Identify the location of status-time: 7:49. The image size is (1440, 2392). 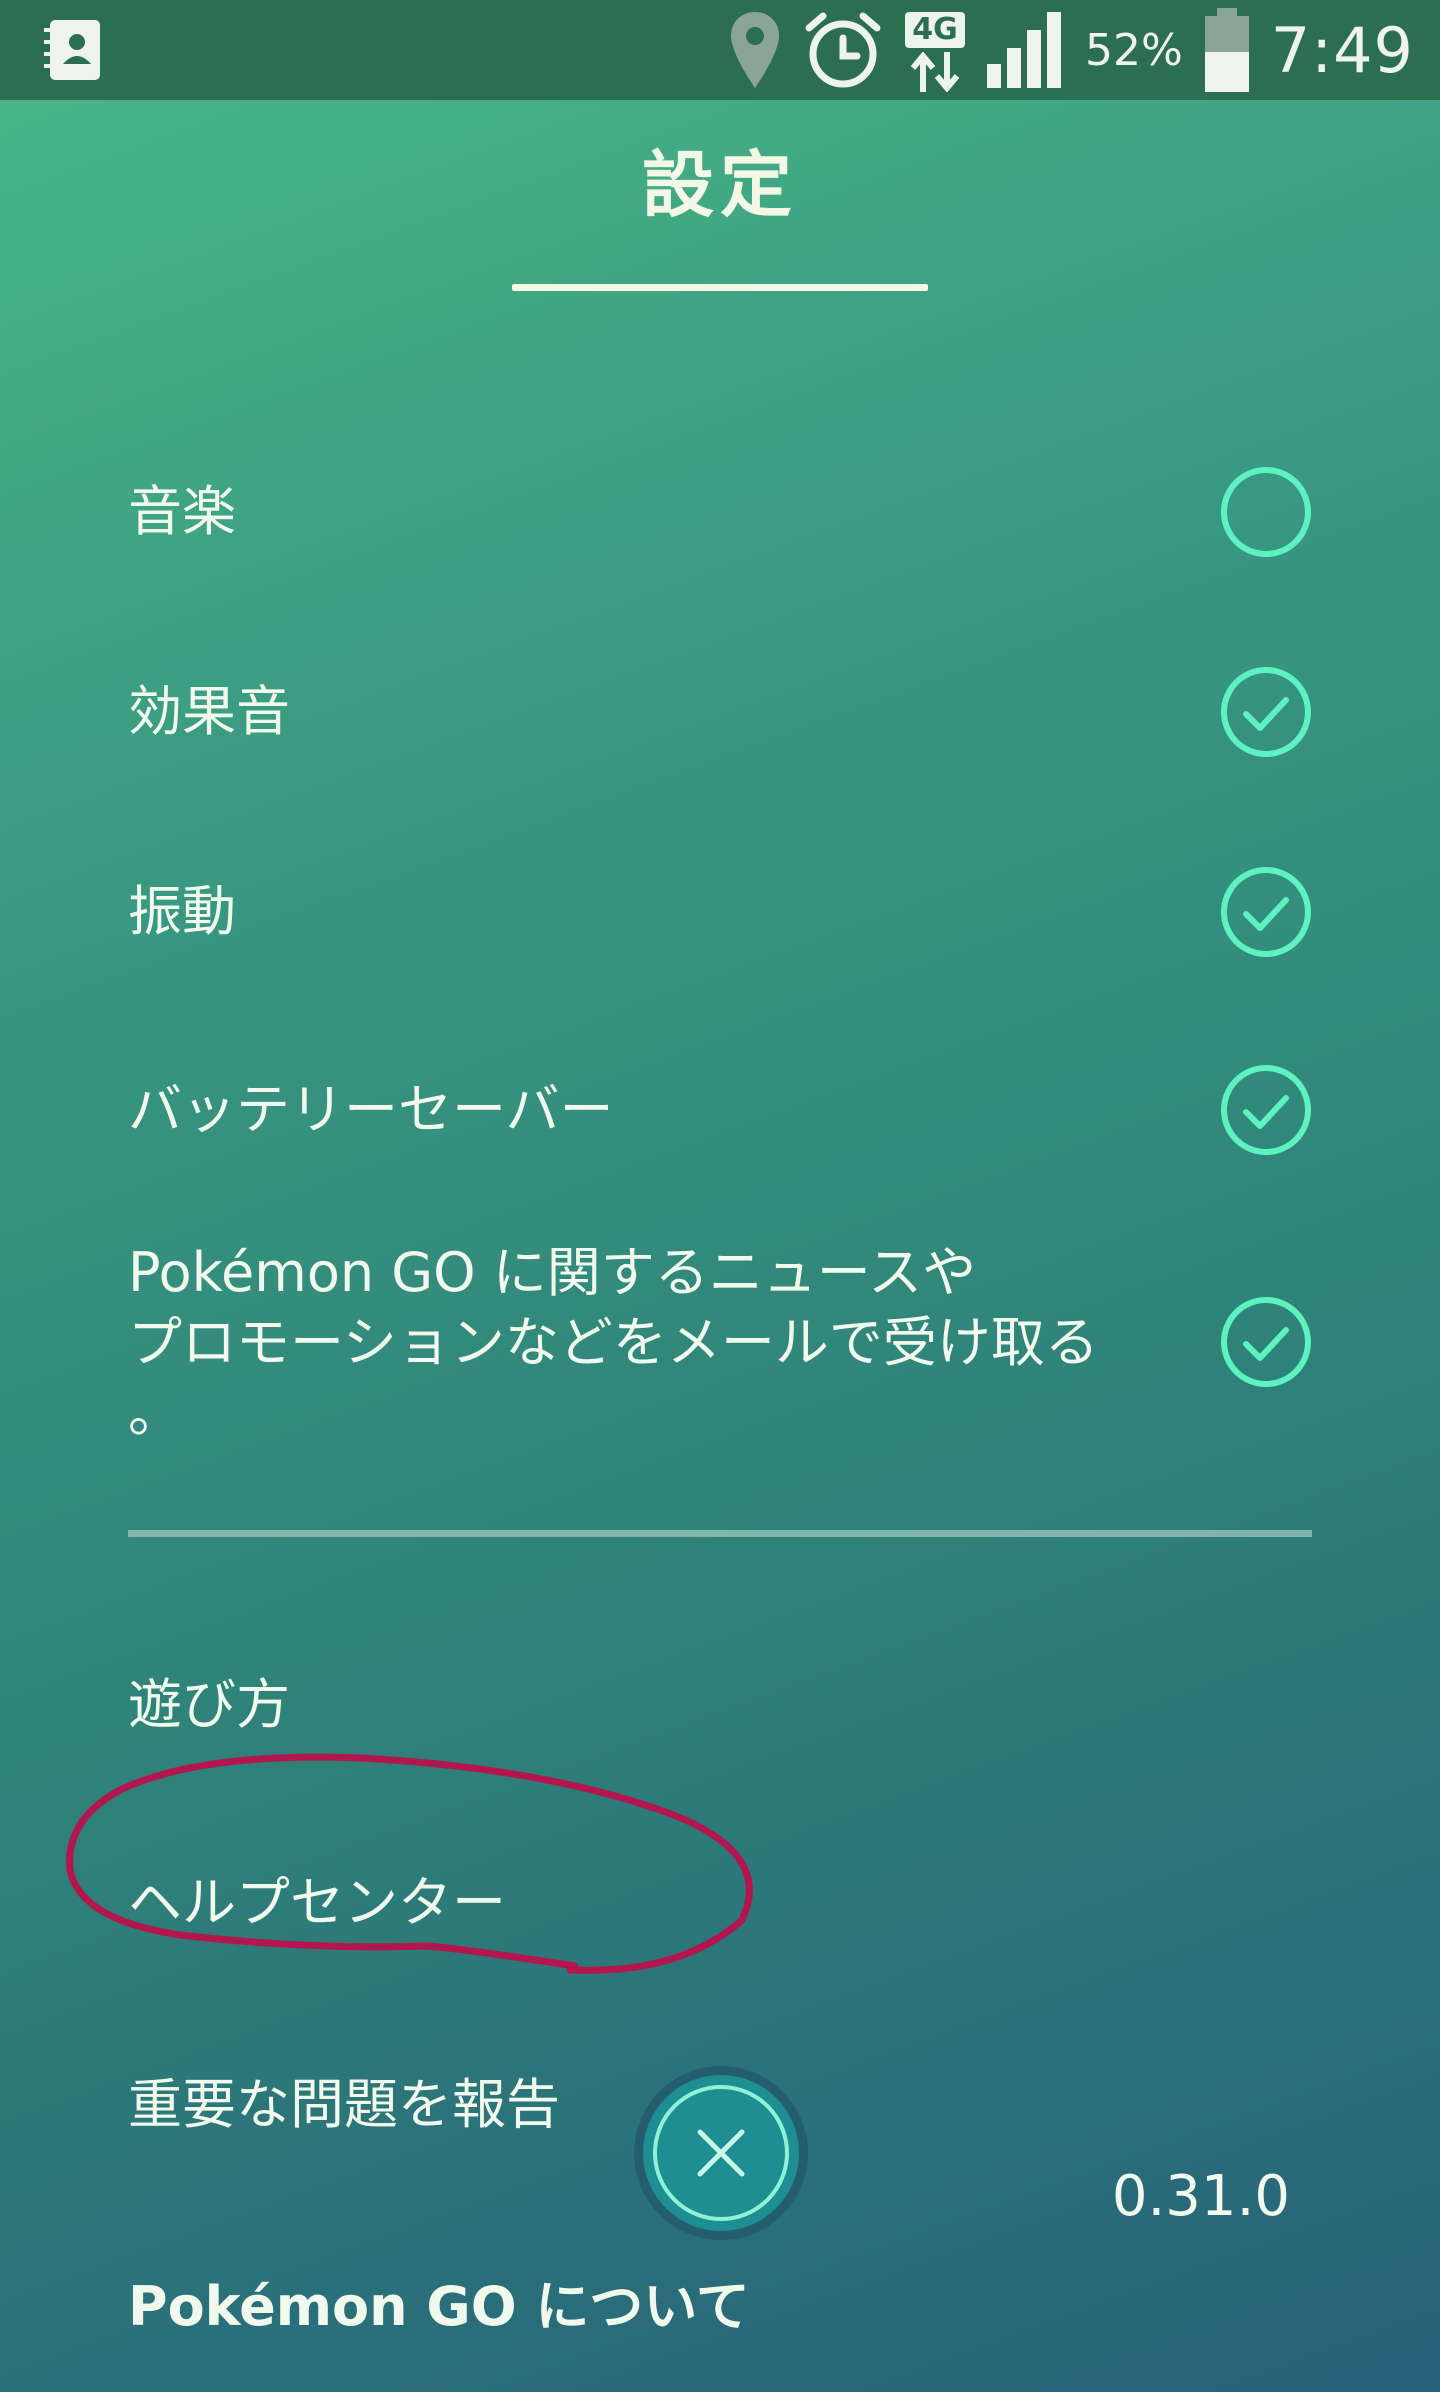
(1342, 50).